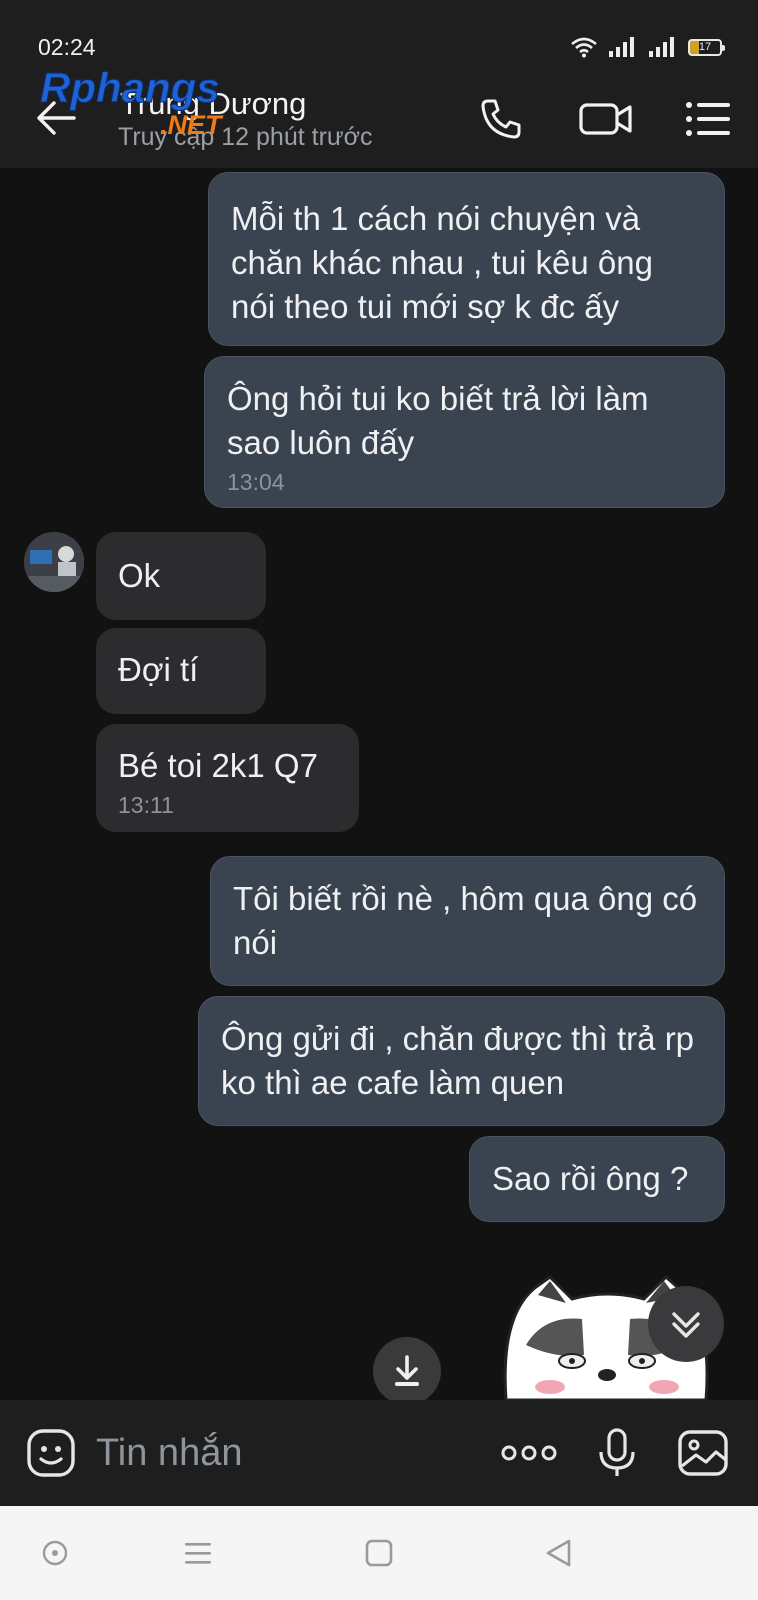  I want to click on battery-icon: 17, so click(706, 47).